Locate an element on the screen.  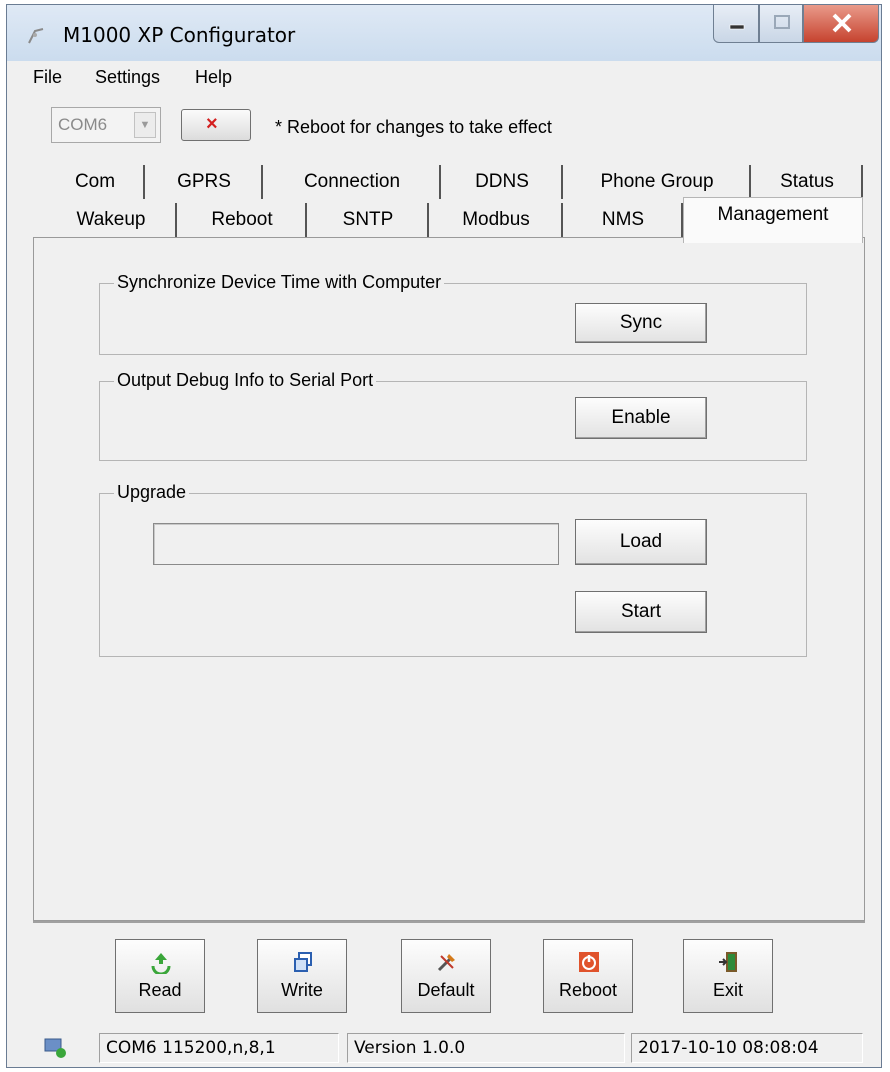
close-icon is located at coordinates (842, 23).